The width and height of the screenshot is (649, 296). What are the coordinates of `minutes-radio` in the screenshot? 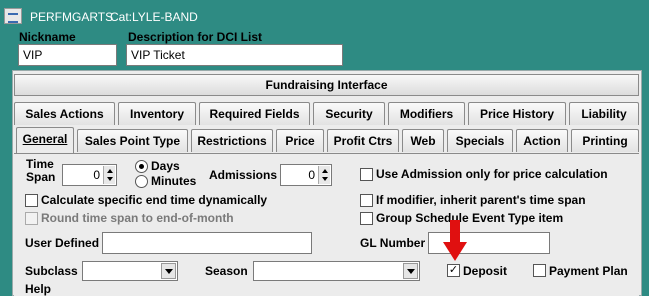 It's located at (141, 181).